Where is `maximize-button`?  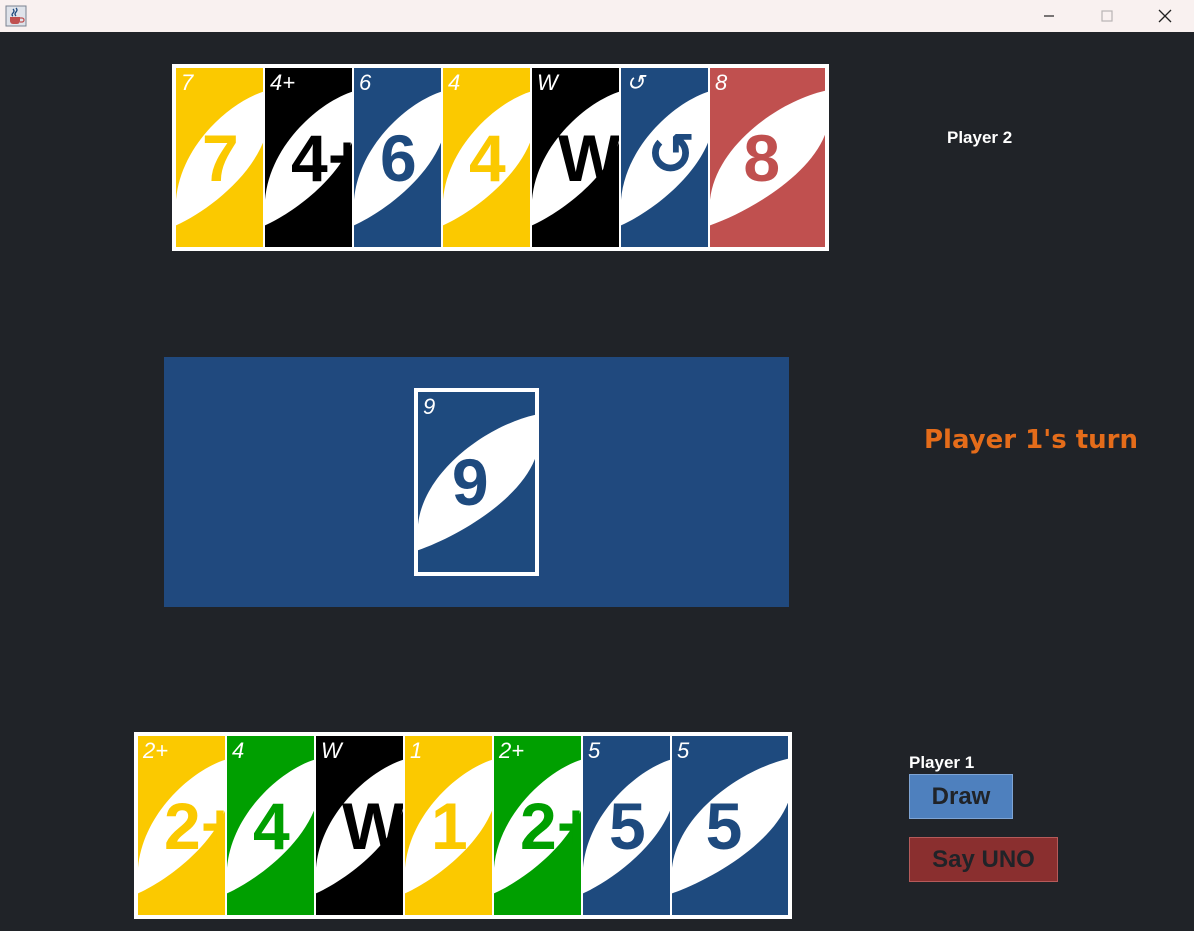
maximize-button is located at coordinates (1107, 16).